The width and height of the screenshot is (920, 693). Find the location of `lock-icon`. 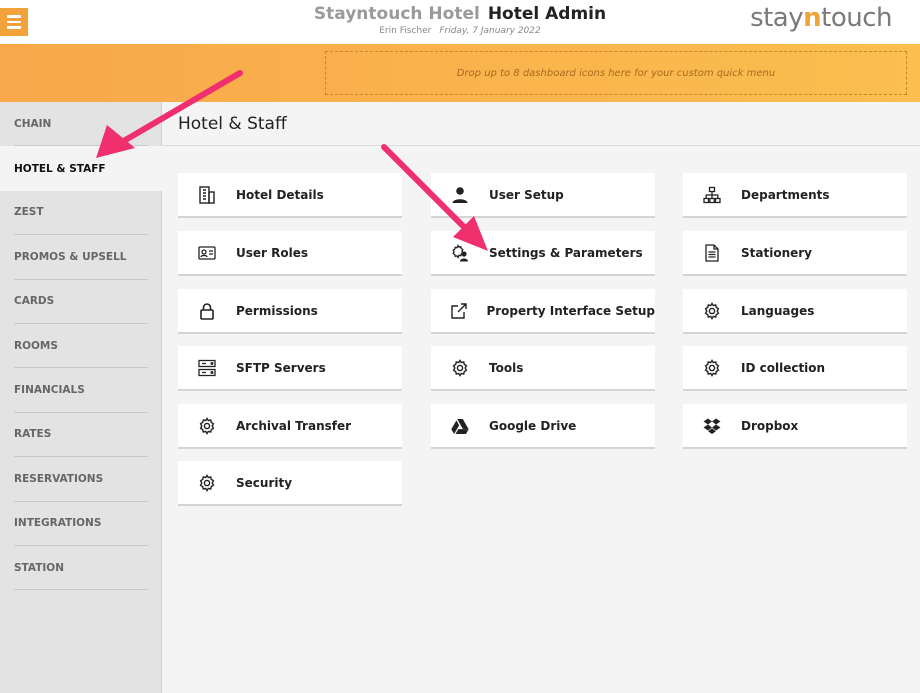

lock-icon is located at coordinates (207, 311).